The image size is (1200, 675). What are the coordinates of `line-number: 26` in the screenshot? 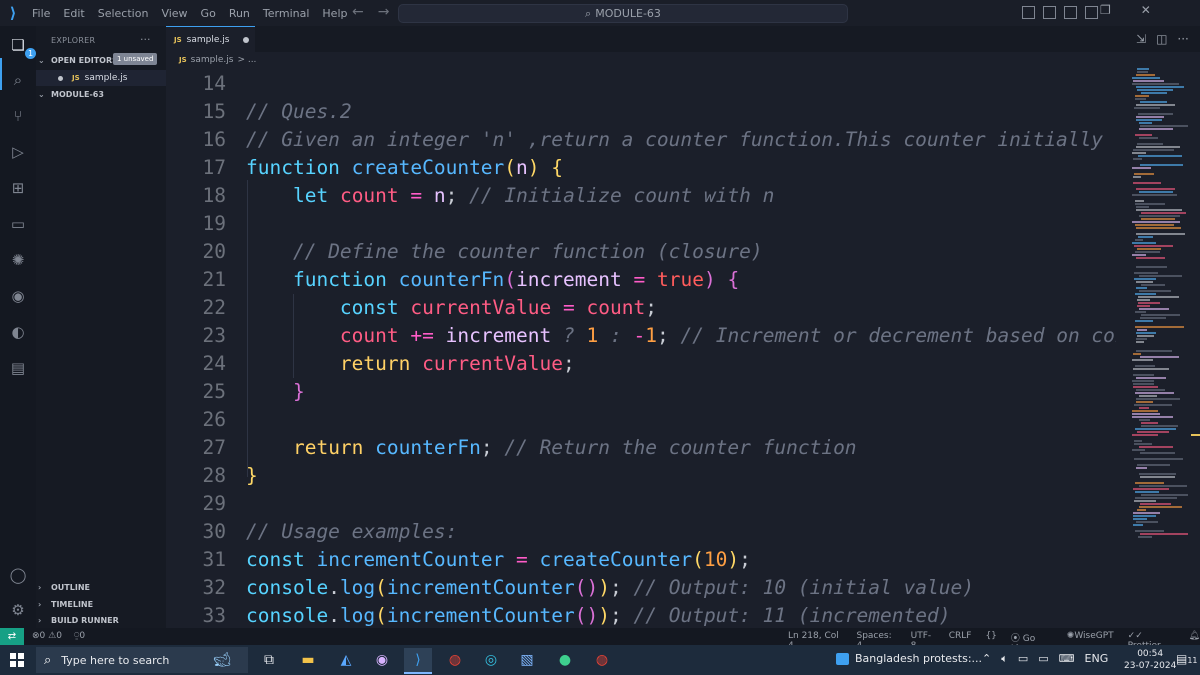 It's located at (214, 419).